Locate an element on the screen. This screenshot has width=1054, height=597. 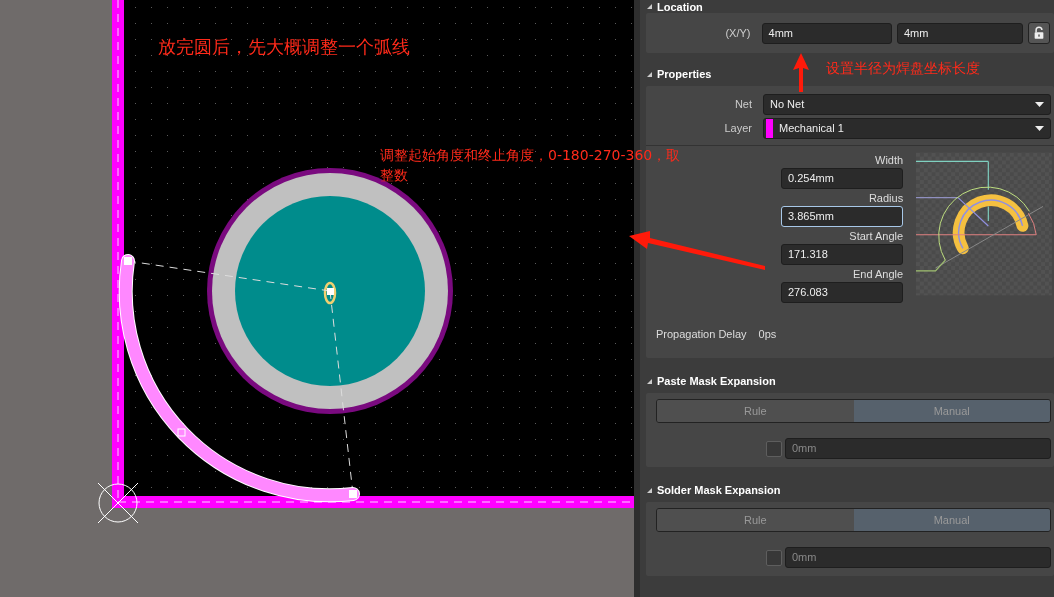
annotation-text: 设置半径为焊盘坐标长度 is located at coordinates (903, 69).